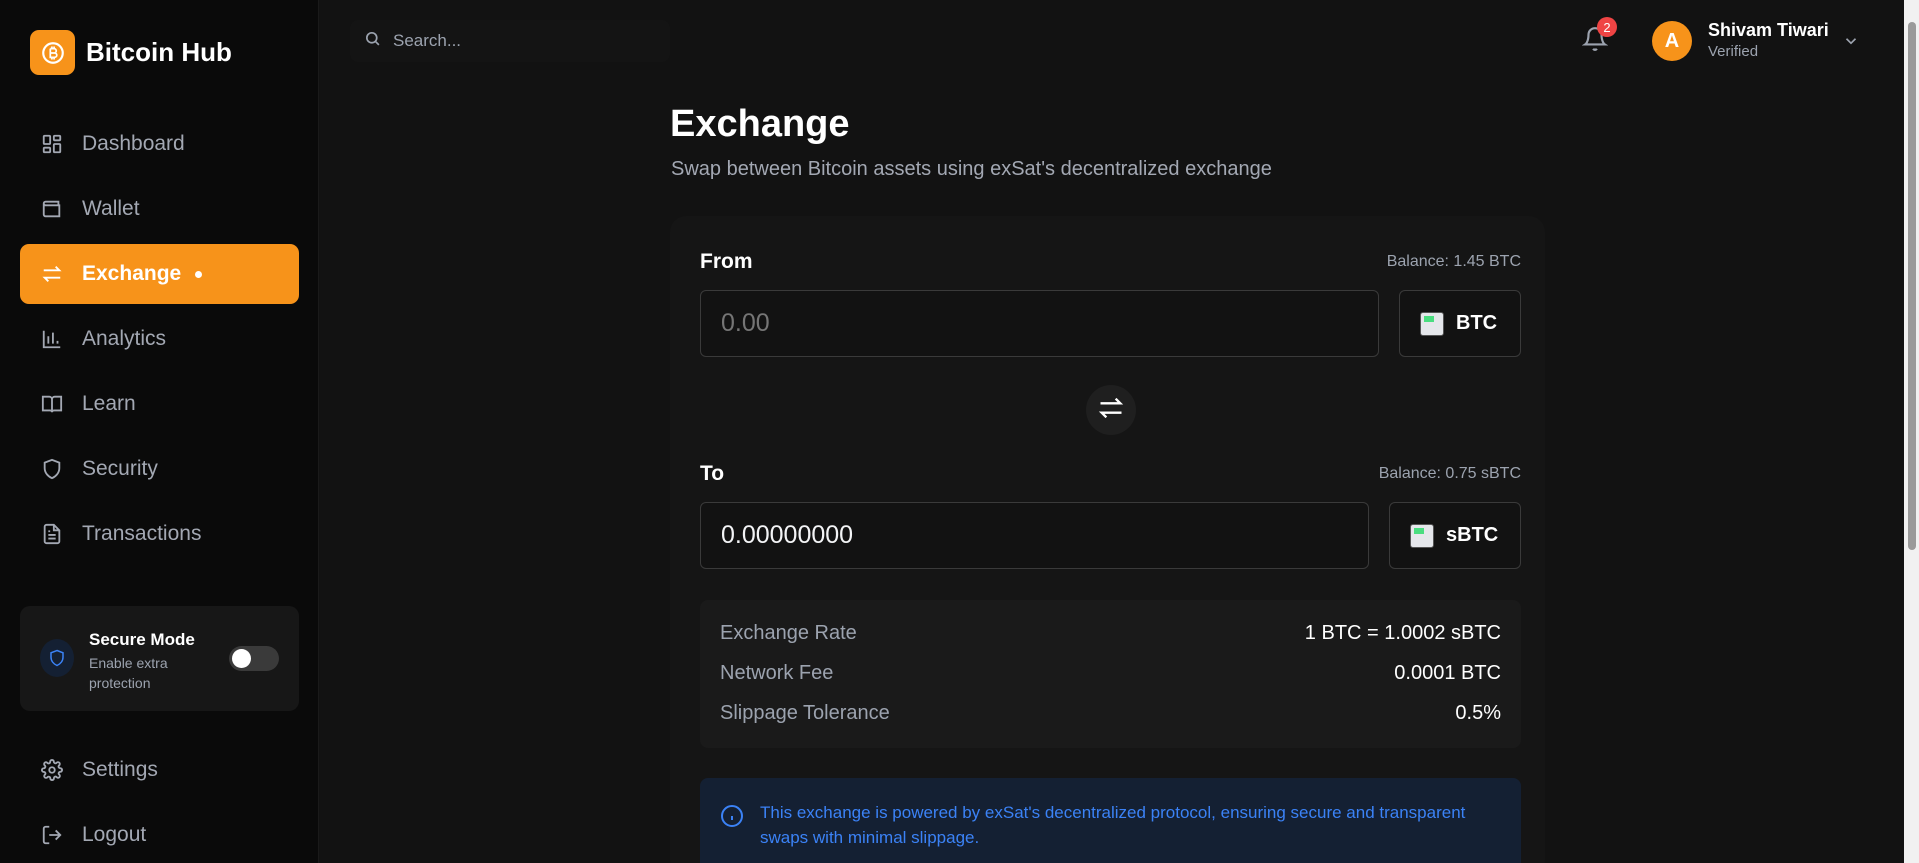 This screenshot has height=863, width=1919. I want to click on to-balance: Balance: 0.75 sBTC, so click(1449, 473).